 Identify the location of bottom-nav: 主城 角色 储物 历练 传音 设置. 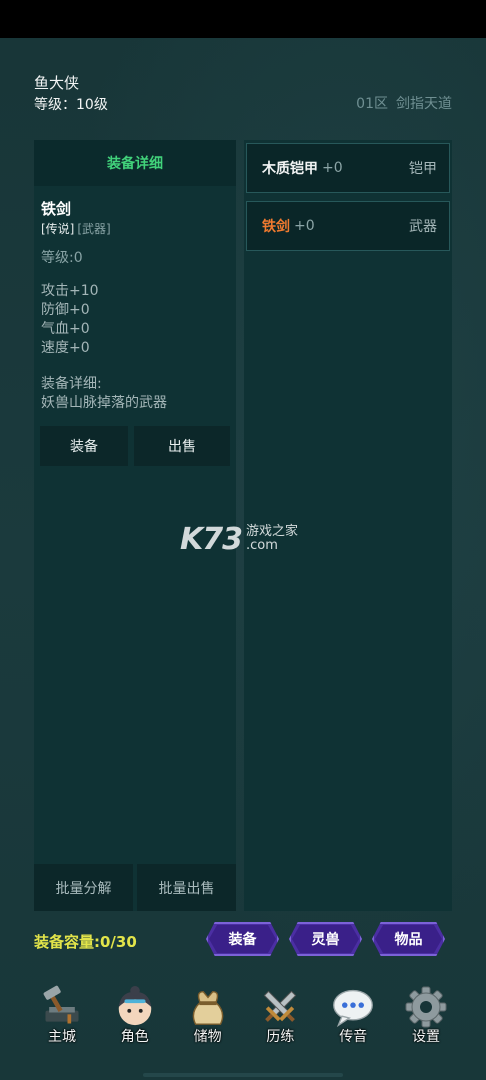
(244, 1016).